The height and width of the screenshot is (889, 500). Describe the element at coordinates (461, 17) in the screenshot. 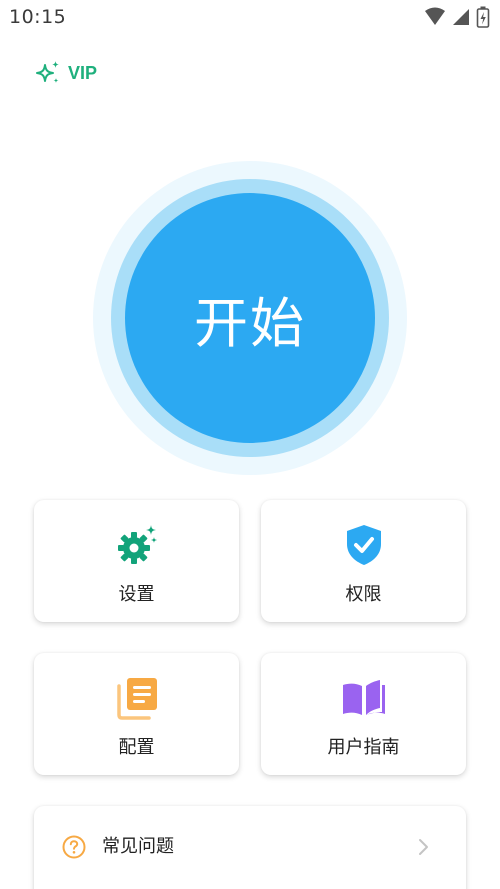

I see `signal-icon` at that location.